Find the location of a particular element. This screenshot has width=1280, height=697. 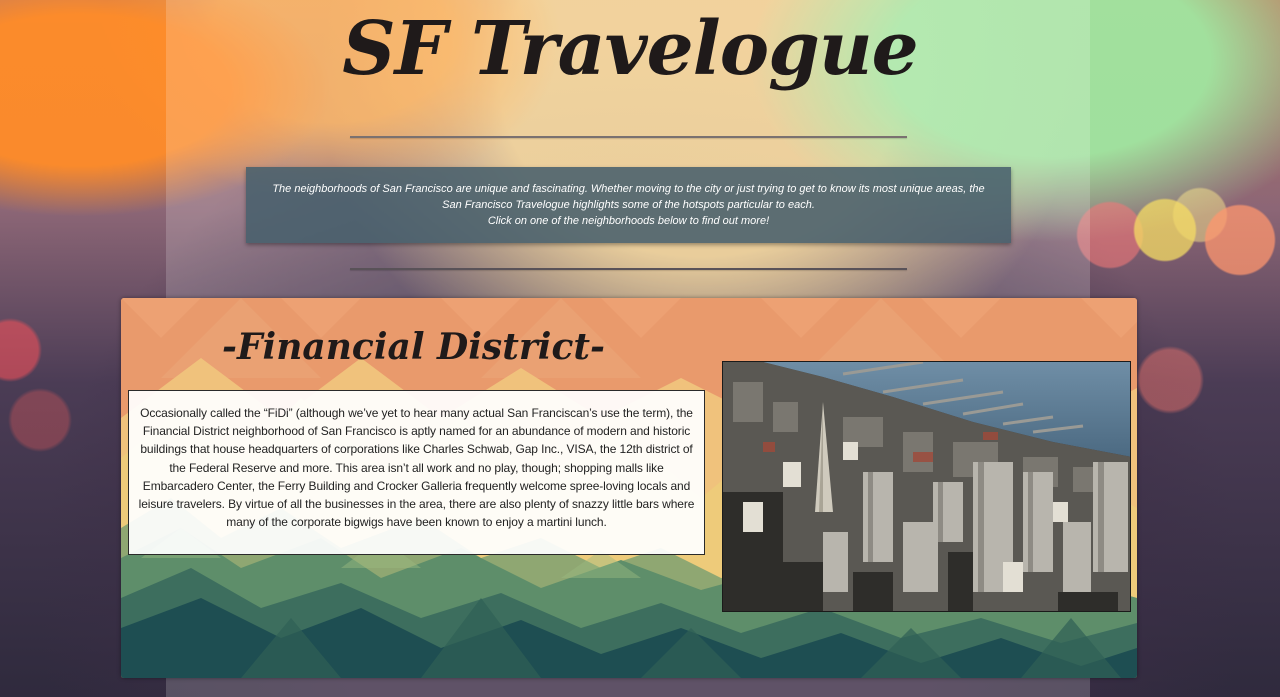

title-divider is located at coordinates (628, 137).